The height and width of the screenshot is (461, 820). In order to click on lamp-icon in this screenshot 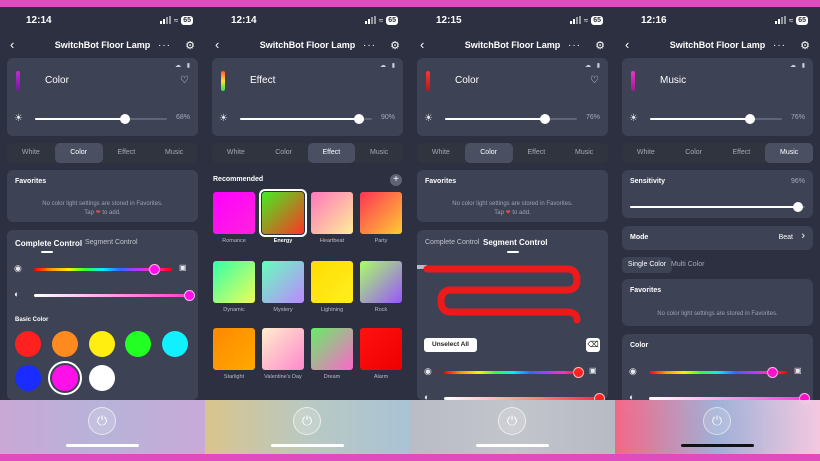, I will do `click(18, 81)`.